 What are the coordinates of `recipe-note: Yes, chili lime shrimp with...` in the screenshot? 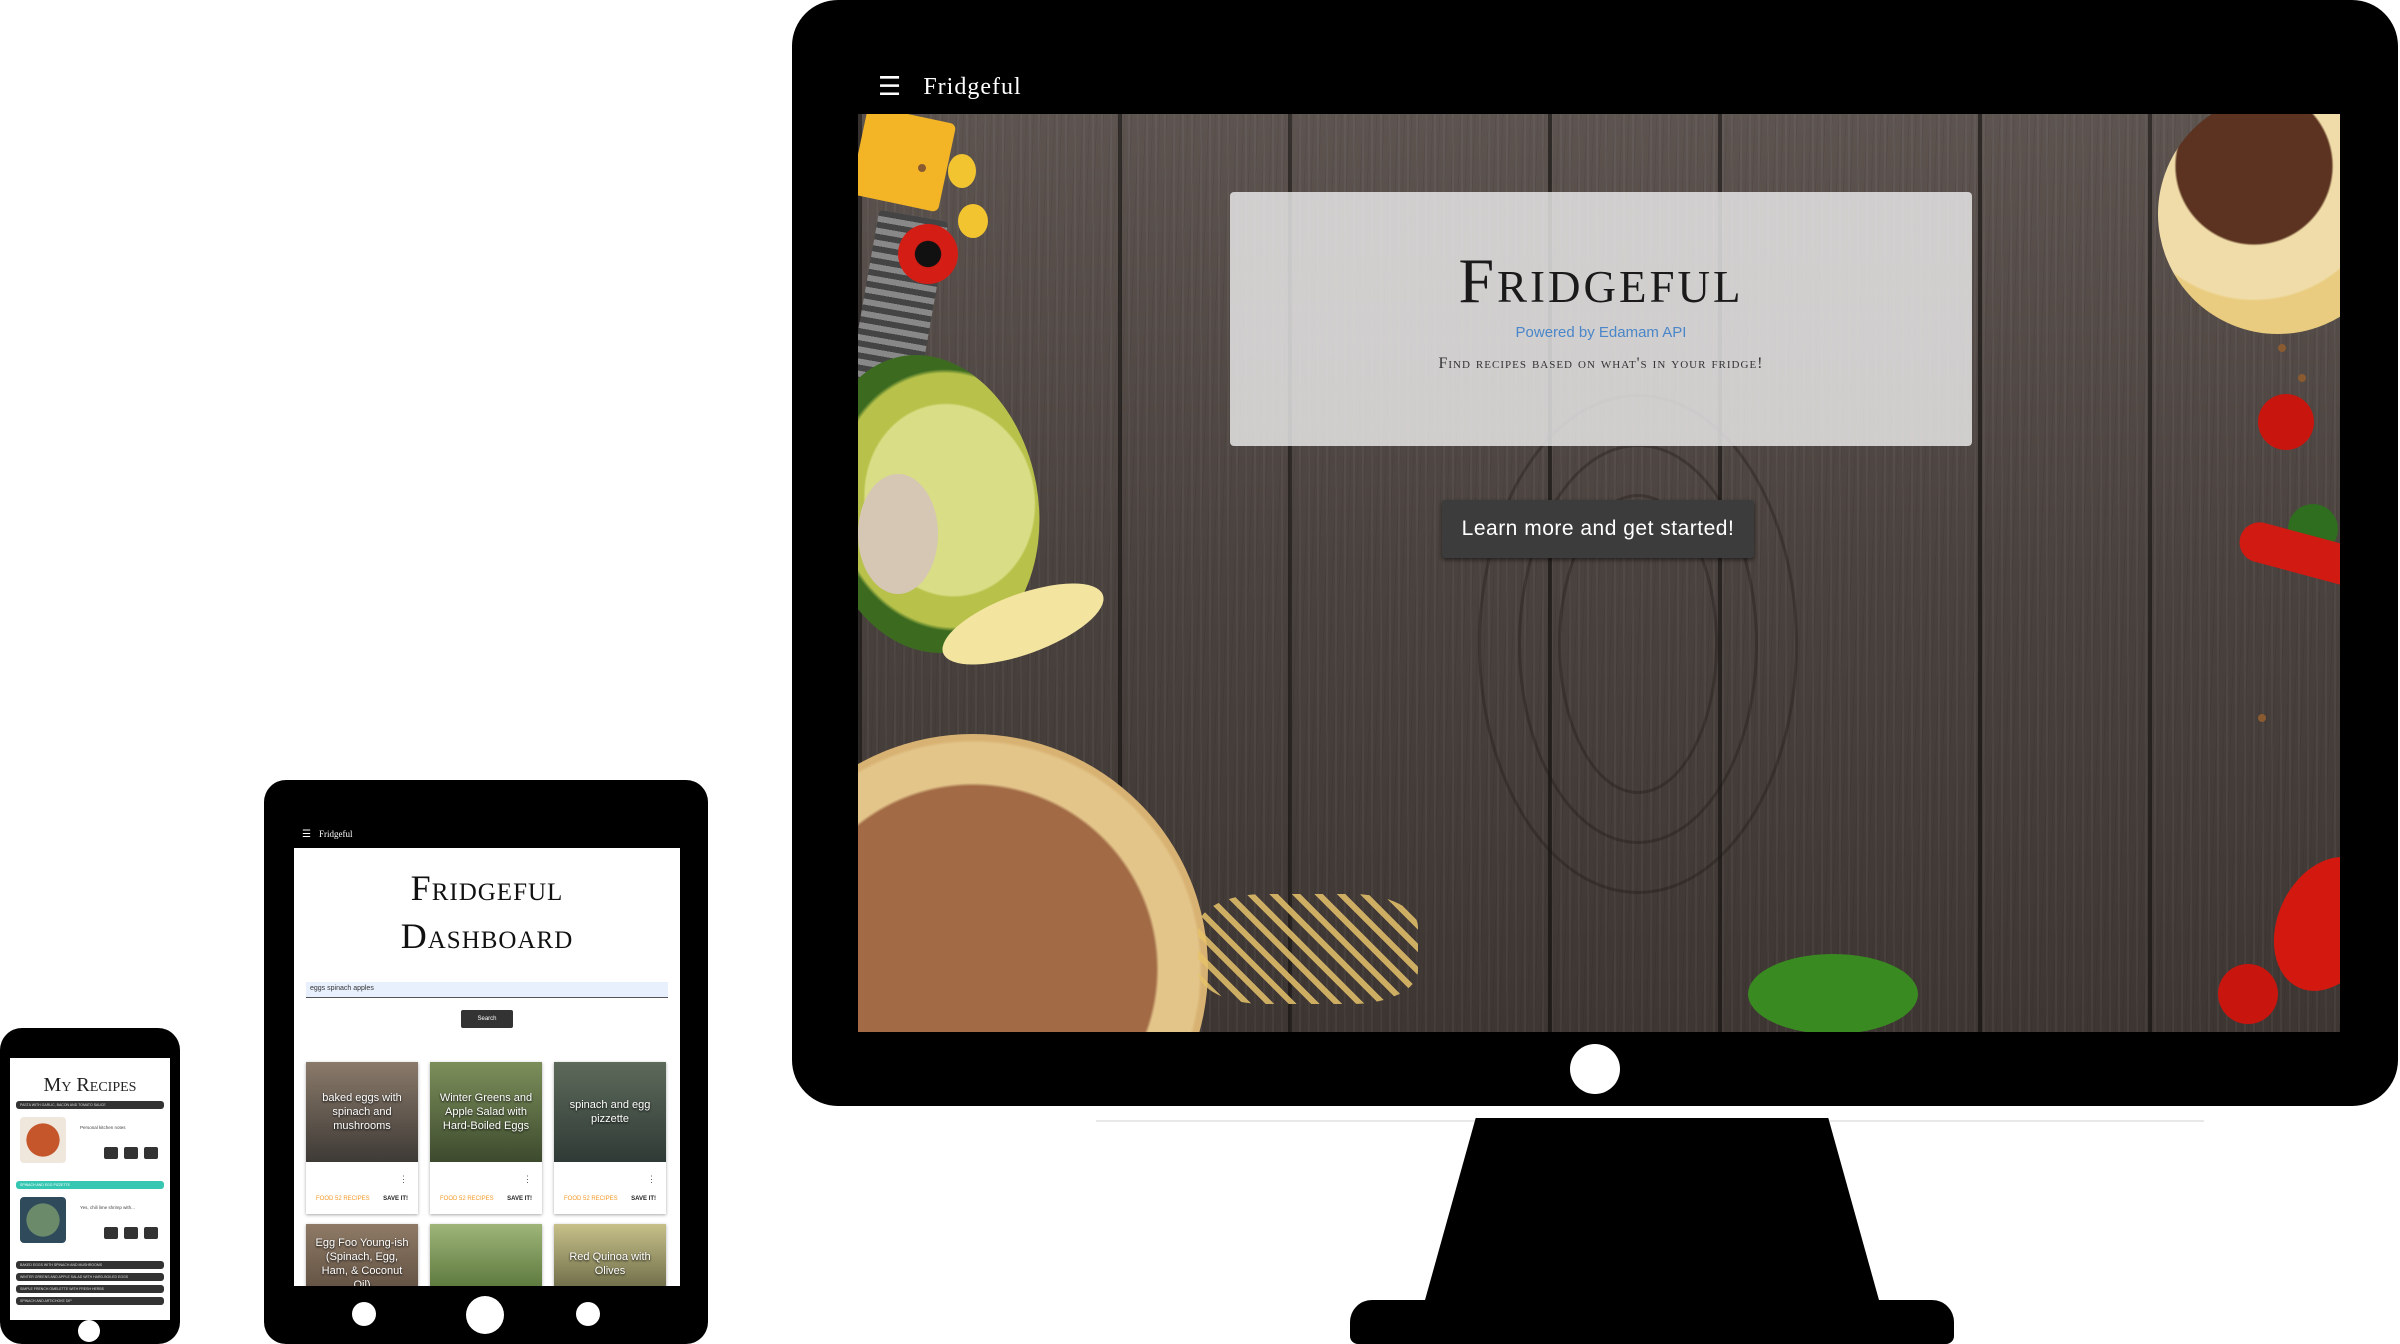 It's located at (107, 1207).